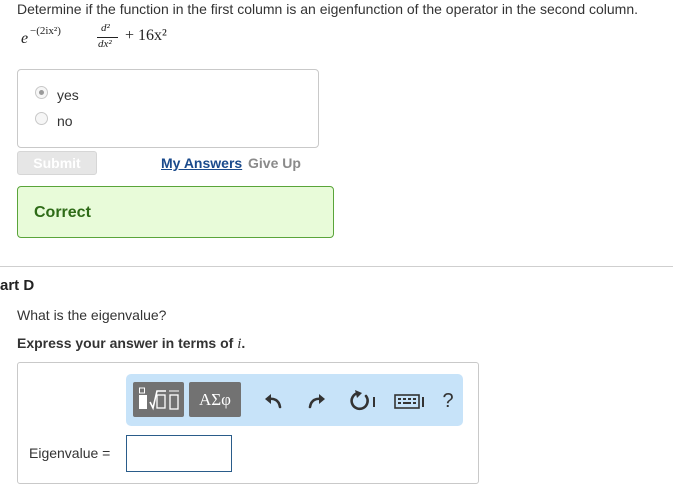  Describe the element at coordinates (70, 453) in the screenshot. I see `eigenvalue-label: Eigenvalue =` at that location.